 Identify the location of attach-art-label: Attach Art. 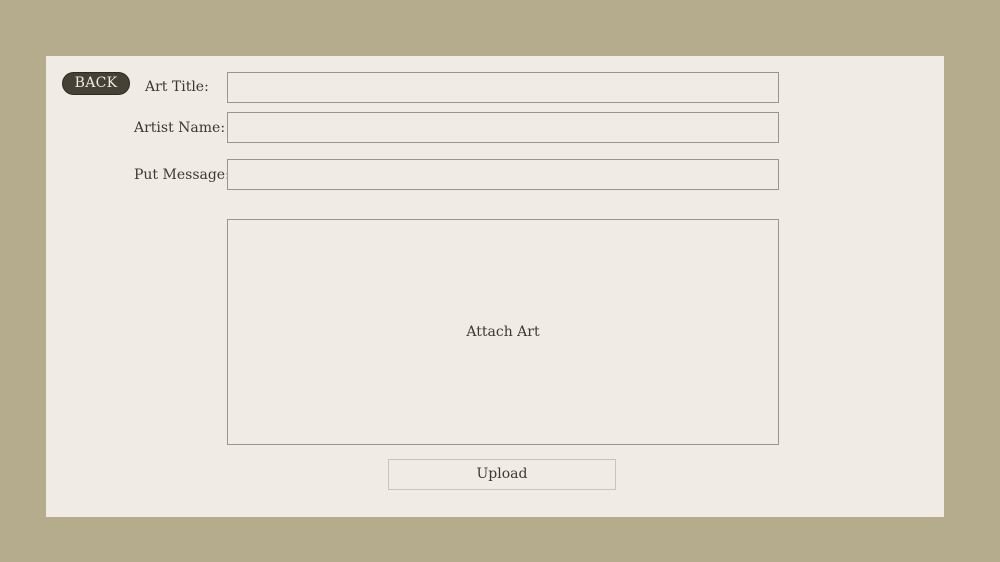
(503, 332).